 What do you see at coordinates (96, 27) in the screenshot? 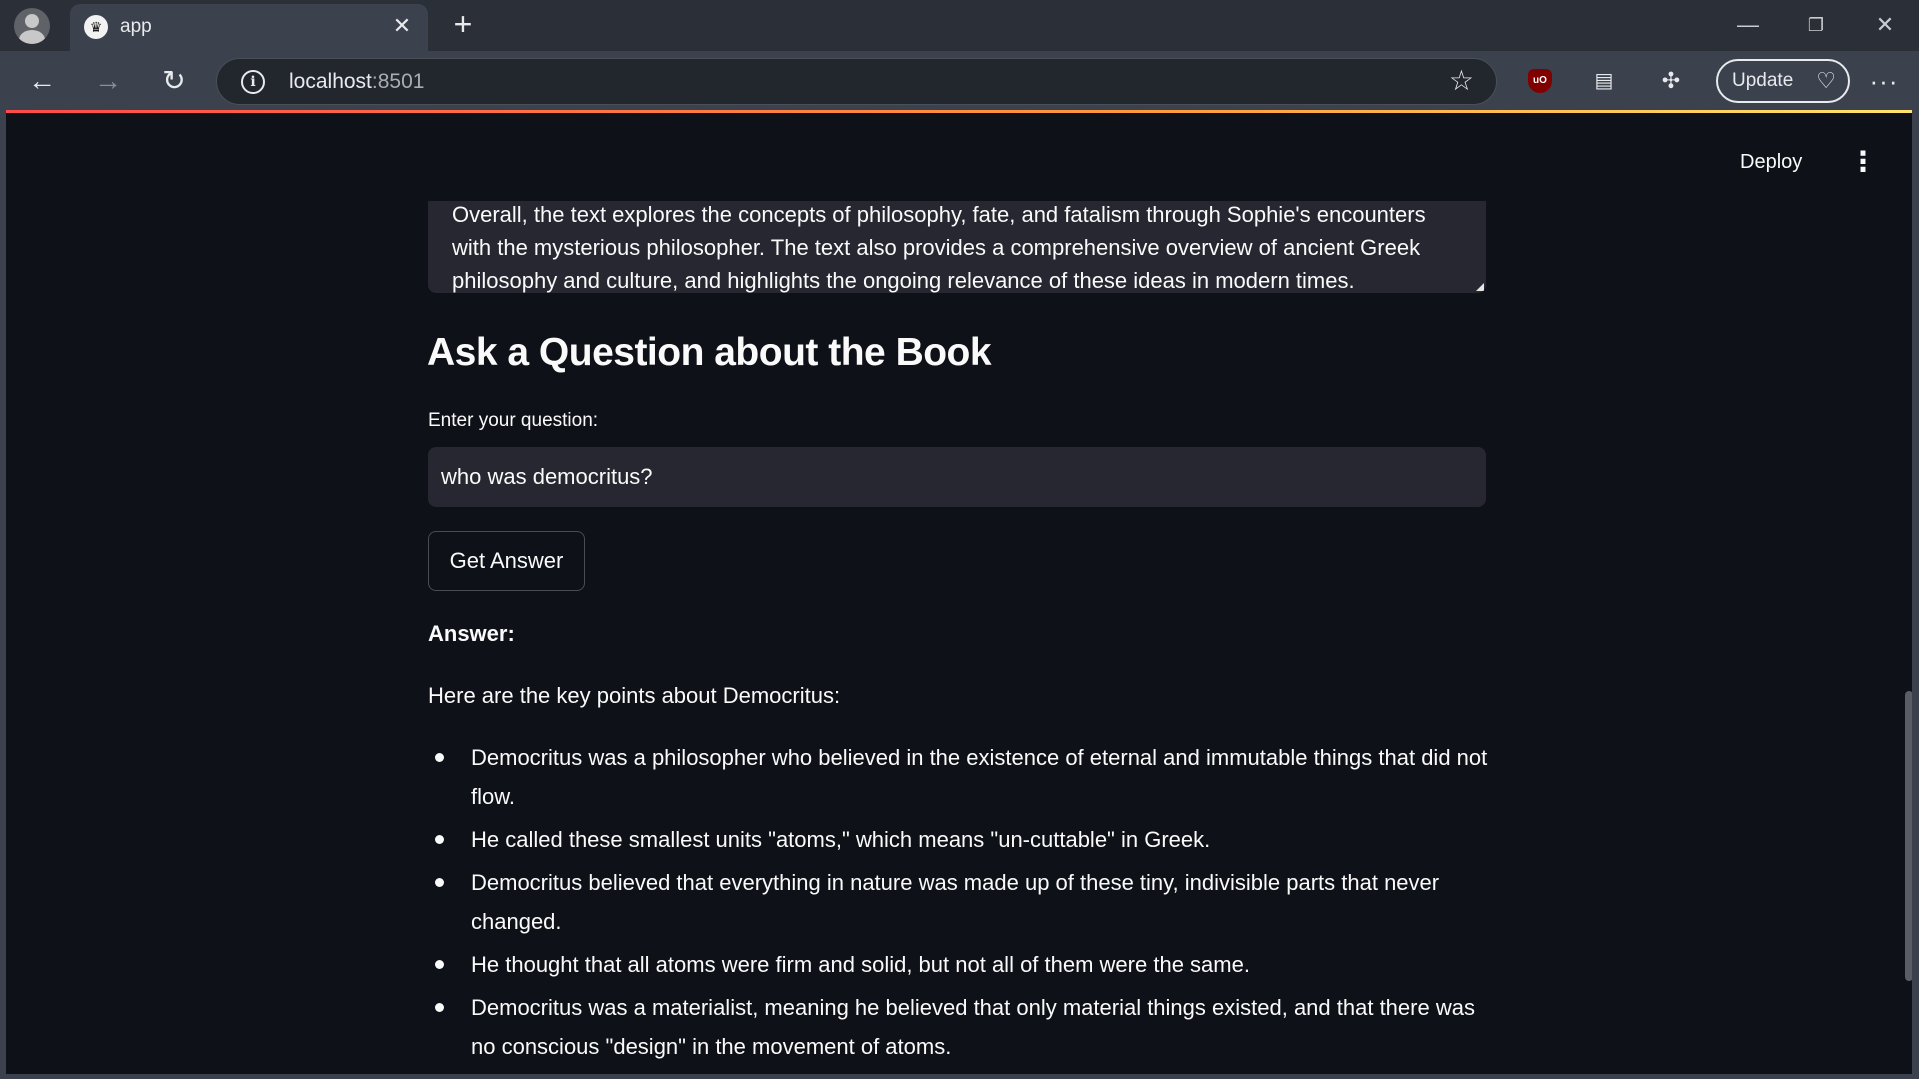
I see `streamlit-crown-icon: ♛` at bounding box center [96, 27].